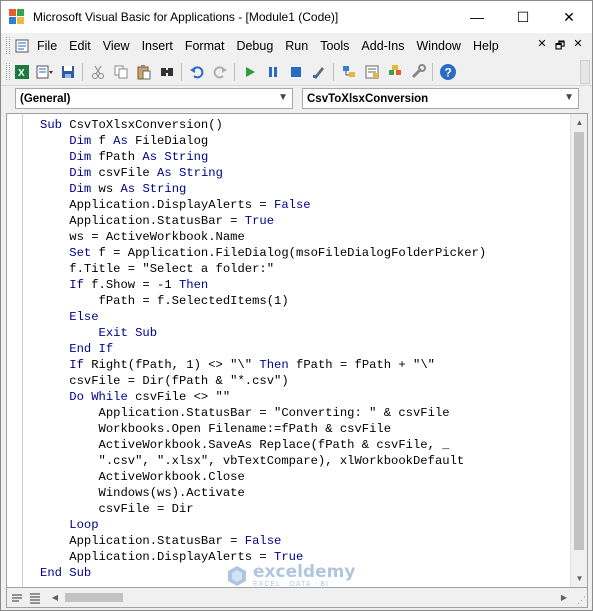  What do you see at coordinates (579, 578) in the screenshot?
I see `scroll-down-icon: ▼` at bounding box center [579, 578].